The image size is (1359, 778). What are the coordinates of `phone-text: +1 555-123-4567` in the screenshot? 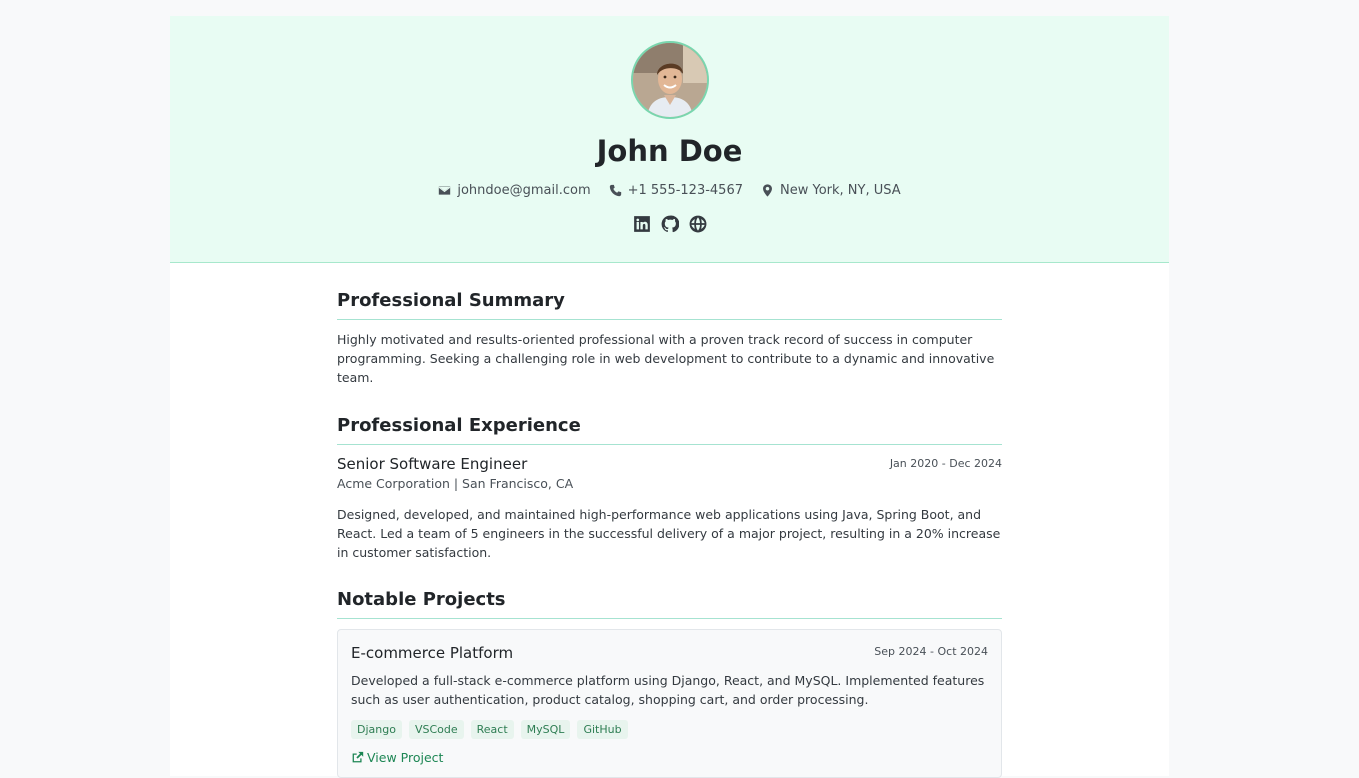 It's located at (685, 190).